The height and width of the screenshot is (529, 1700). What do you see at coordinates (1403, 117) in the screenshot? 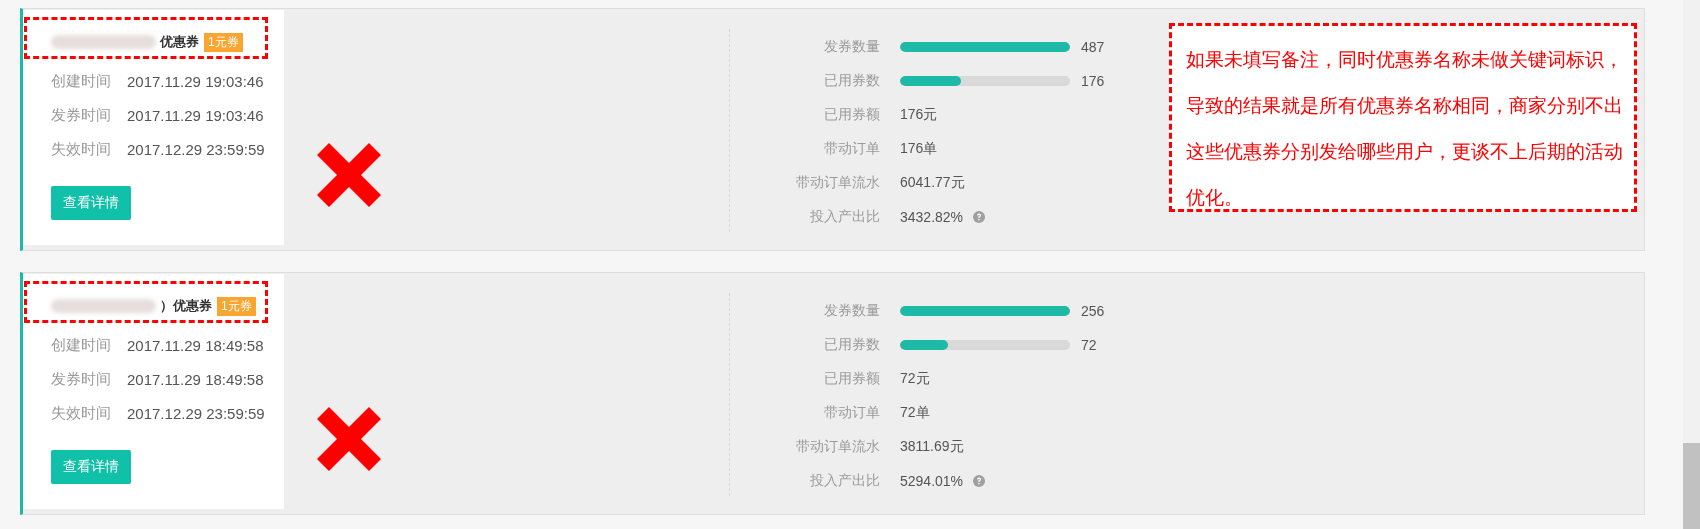
I see `annotation-note: 如果未填写备注，同时优惠券名称未做关键词标识，导致的结果就是所有优惠券名称相同，商家分别不出这些优惠券分别发给哪些用户，更谈不上后期的活动优化。` at bounding box center [1403, 117].